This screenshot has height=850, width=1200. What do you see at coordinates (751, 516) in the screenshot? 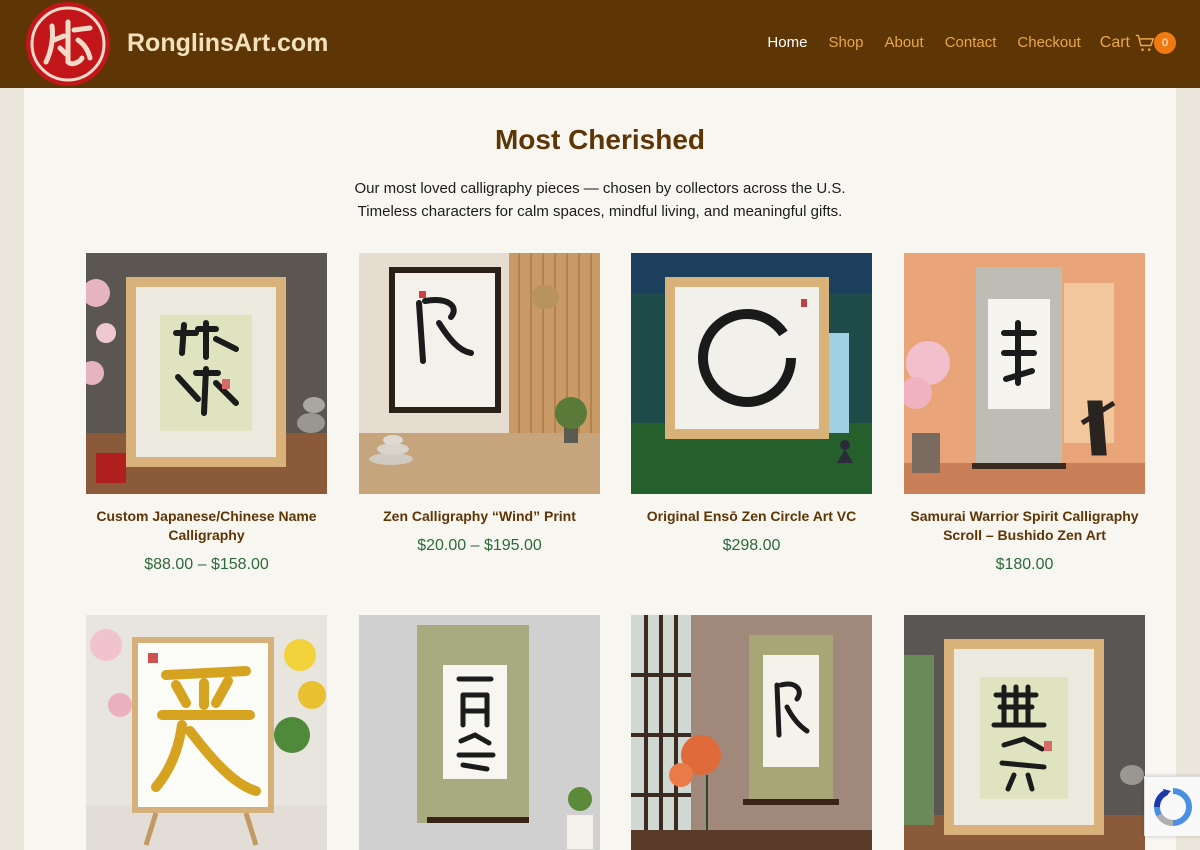
I see `product-name: Original Ensō Zen Circle Art VC` at bounding box center [751, 516].